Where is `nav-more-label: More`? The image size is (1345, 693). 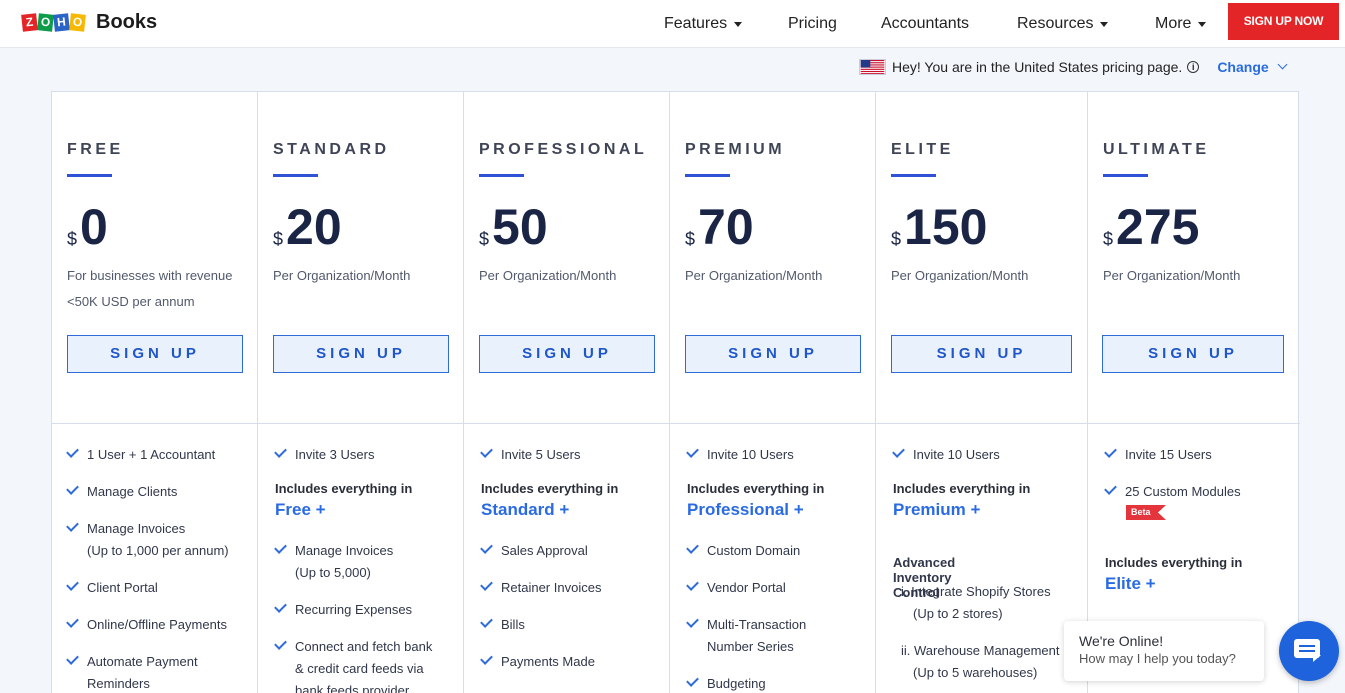
nav-more-label: More is located at coordinates (1173, 23).